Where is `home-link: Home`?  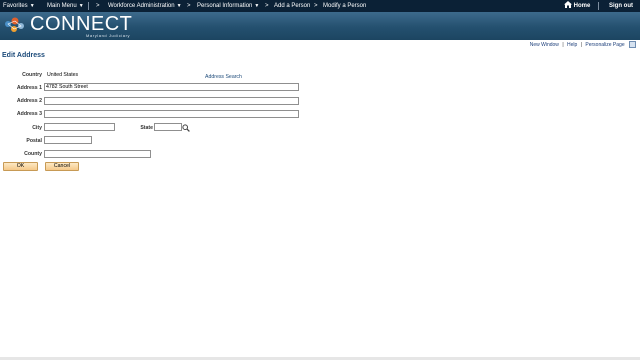
home-link: Home is located at coordinates (577, 6).